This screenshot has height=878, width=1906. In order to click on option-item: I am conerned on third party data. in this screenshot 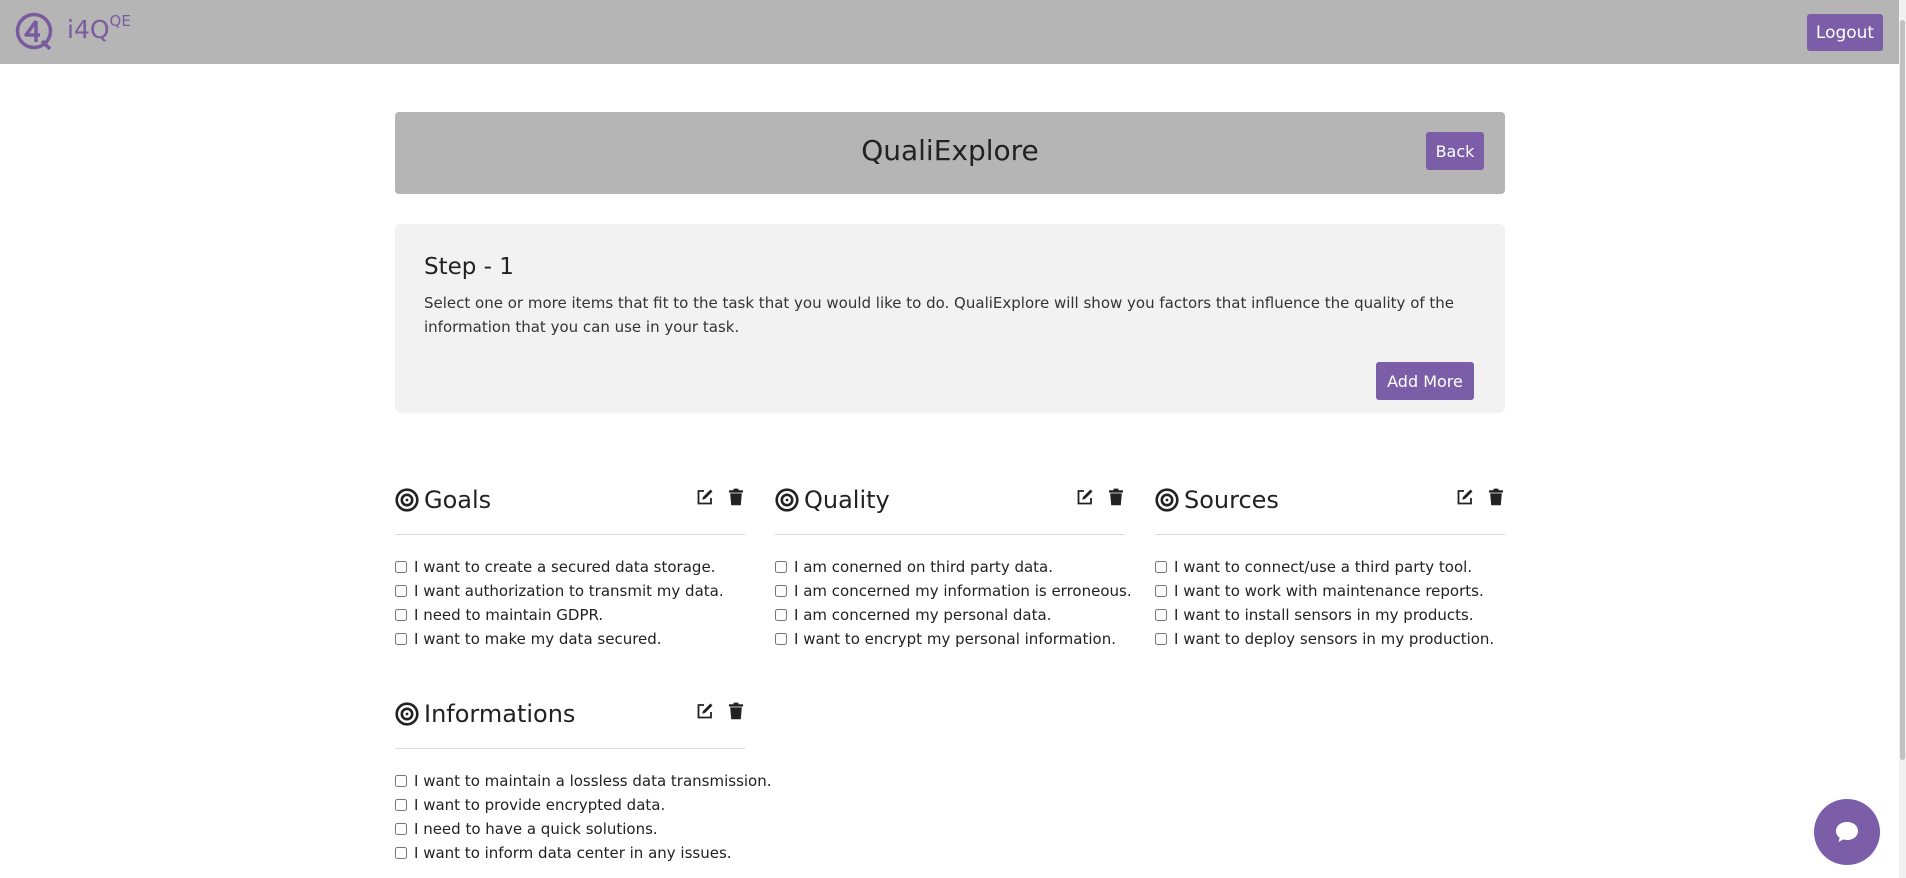, I will do `click(953, 567)`.